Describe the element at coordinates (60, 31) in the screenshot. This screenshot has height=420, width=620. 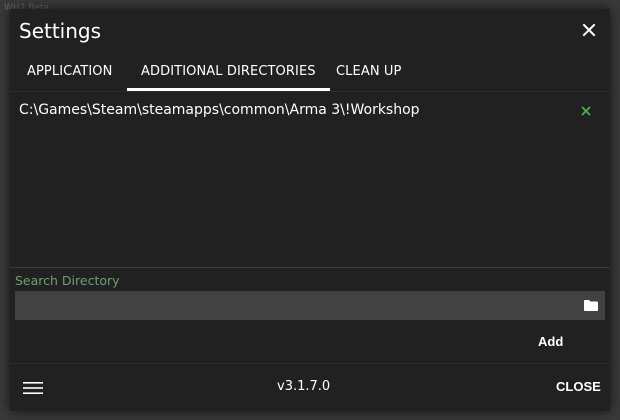
I see `dialog-title: Settings` at that location.